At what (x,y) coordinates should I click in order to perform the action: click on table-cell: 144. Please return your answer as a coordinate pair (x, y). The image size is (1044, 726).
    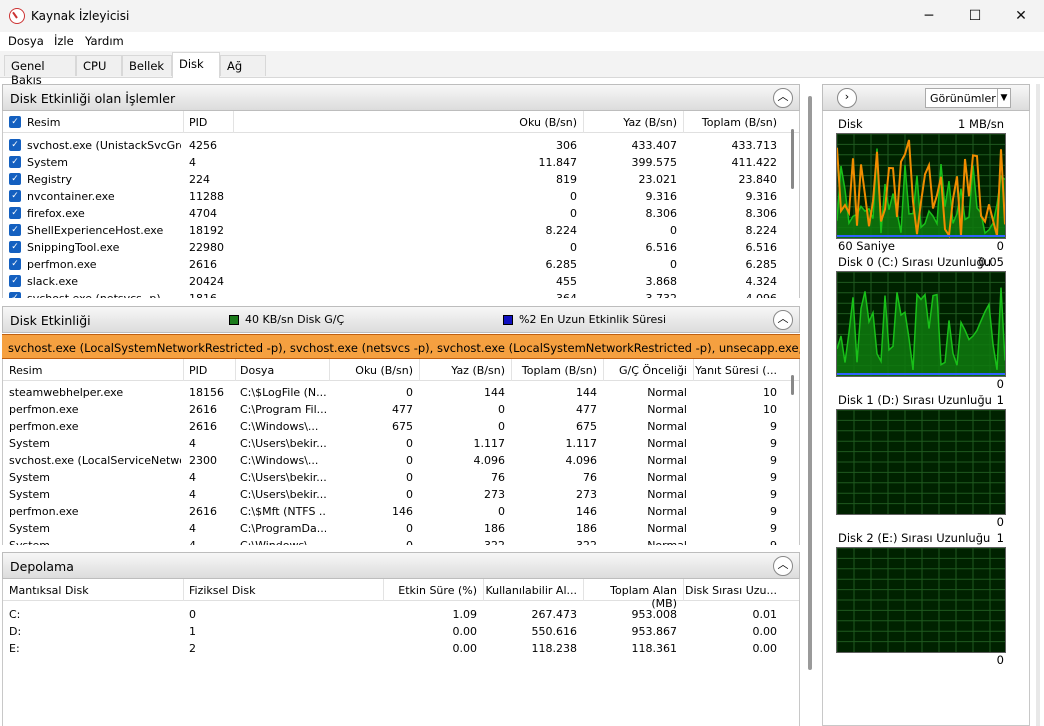
    Looking at the image, I should click on (494, 392).